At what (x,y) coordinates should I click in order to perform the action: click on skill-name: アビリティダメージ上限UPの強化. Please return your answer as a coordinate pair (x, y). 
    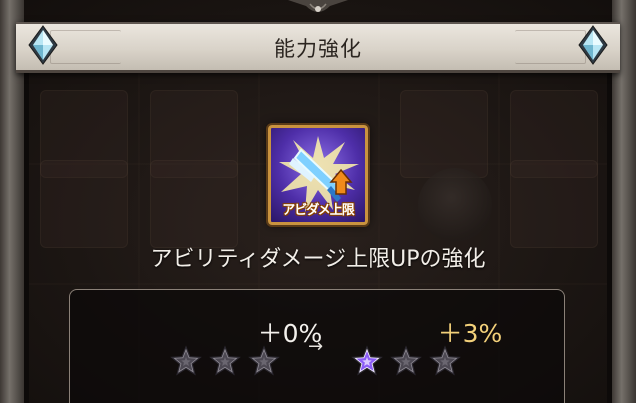
    Looking at the image, I should click on (318, 259).